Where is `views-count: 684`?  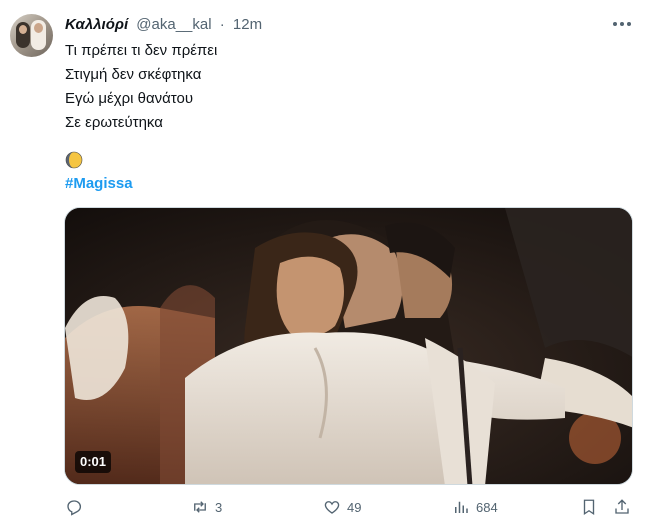 views-count: 684 is located at coordinates (487, 507).